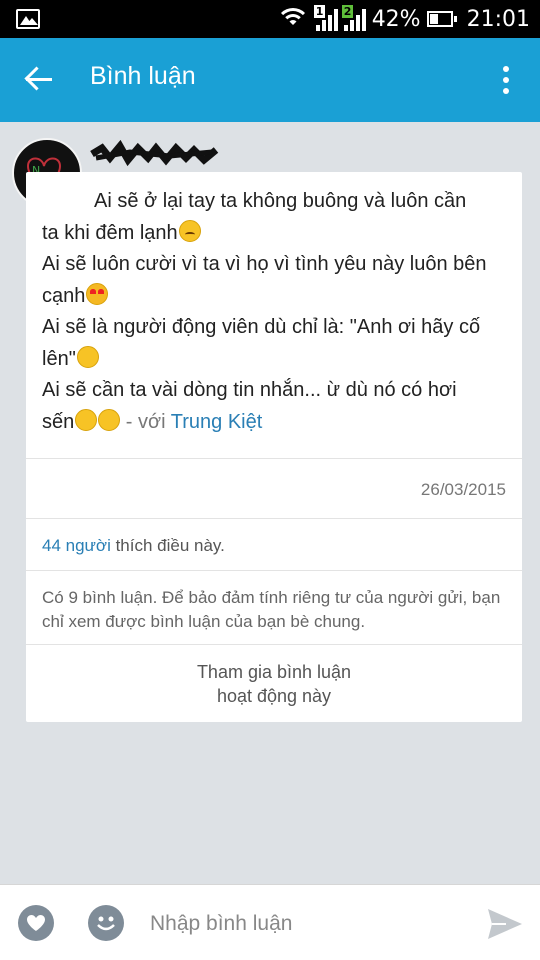 This screenshot has height=960, width=540. I want to click on signal-sim1-icon: 1, so click(325, 18).